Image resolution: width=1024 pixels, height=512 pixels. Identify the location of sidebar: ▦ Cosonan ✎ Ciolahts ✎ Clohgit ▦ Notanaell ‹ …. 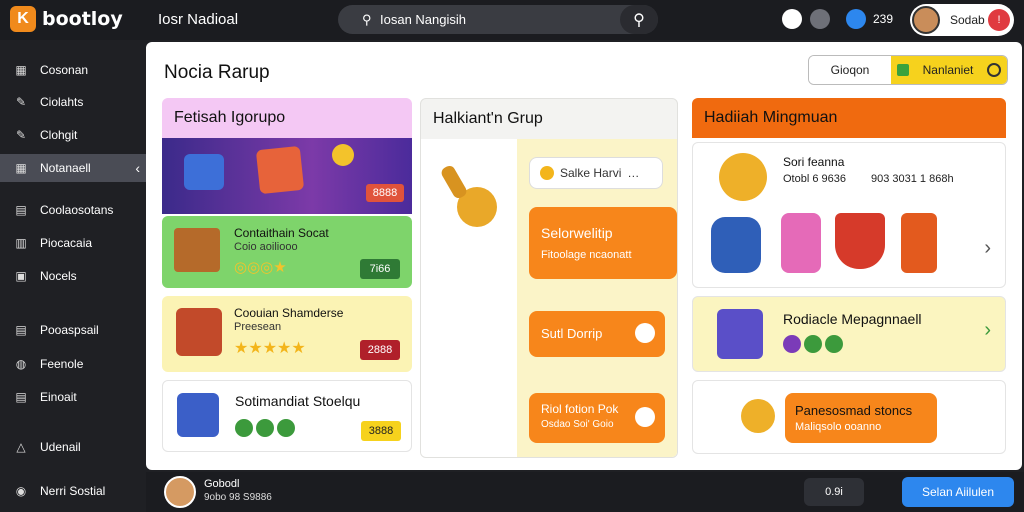
(73, 256).